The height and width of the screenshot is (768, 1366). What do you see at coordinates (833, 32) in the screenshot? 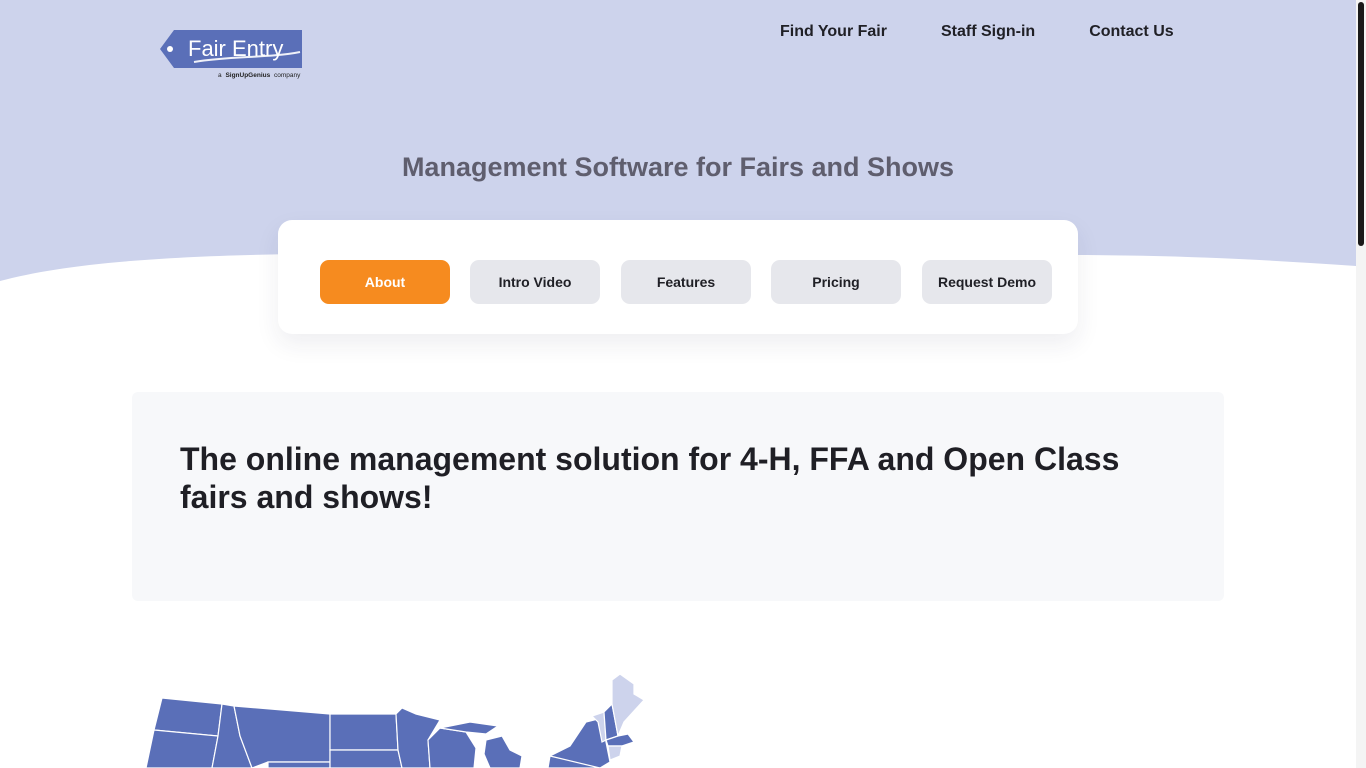
I see `nav-find-your-fair: Find Your Fair` at bounding box center [833, 32].